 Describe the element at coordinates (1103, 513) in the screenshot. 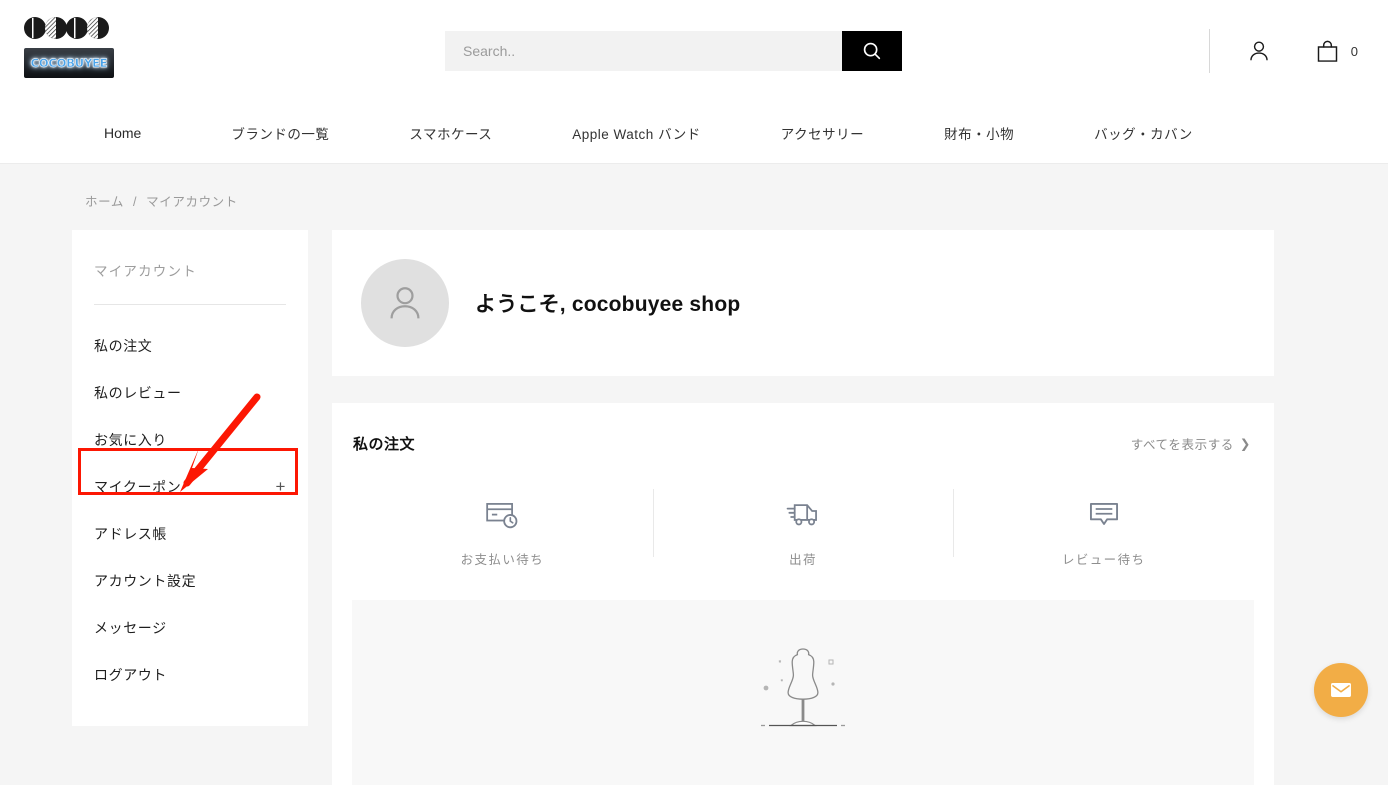

I see `comment-icon` at that location.